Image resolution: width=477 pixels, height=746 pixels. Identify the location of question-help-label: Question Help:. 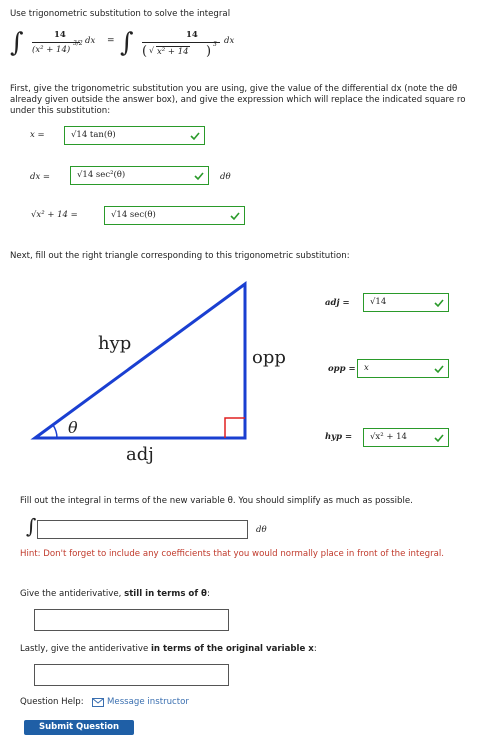
(52, 702).